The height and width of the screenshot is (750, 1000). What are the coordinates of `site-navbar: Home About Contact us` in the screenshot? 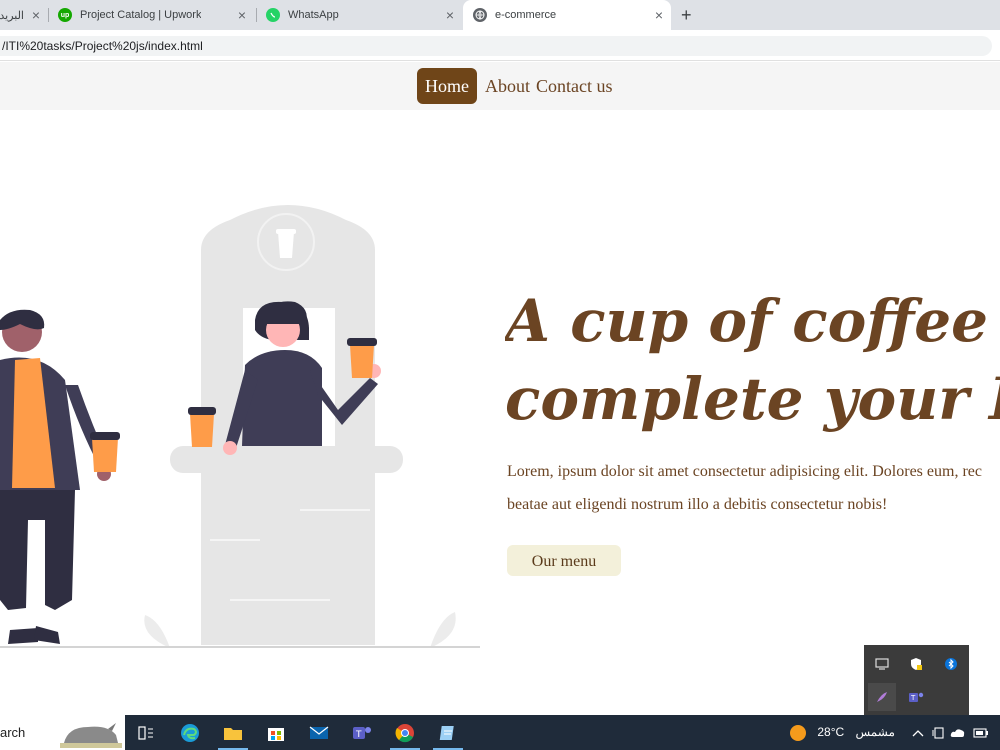 It's located at (500, 86).